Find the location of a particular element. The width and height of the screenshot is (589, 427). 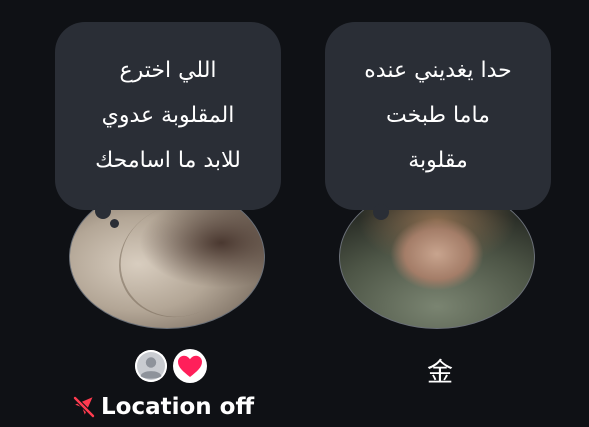

note-line: حدا يغديني عنده is located at coordinates (438, 70).